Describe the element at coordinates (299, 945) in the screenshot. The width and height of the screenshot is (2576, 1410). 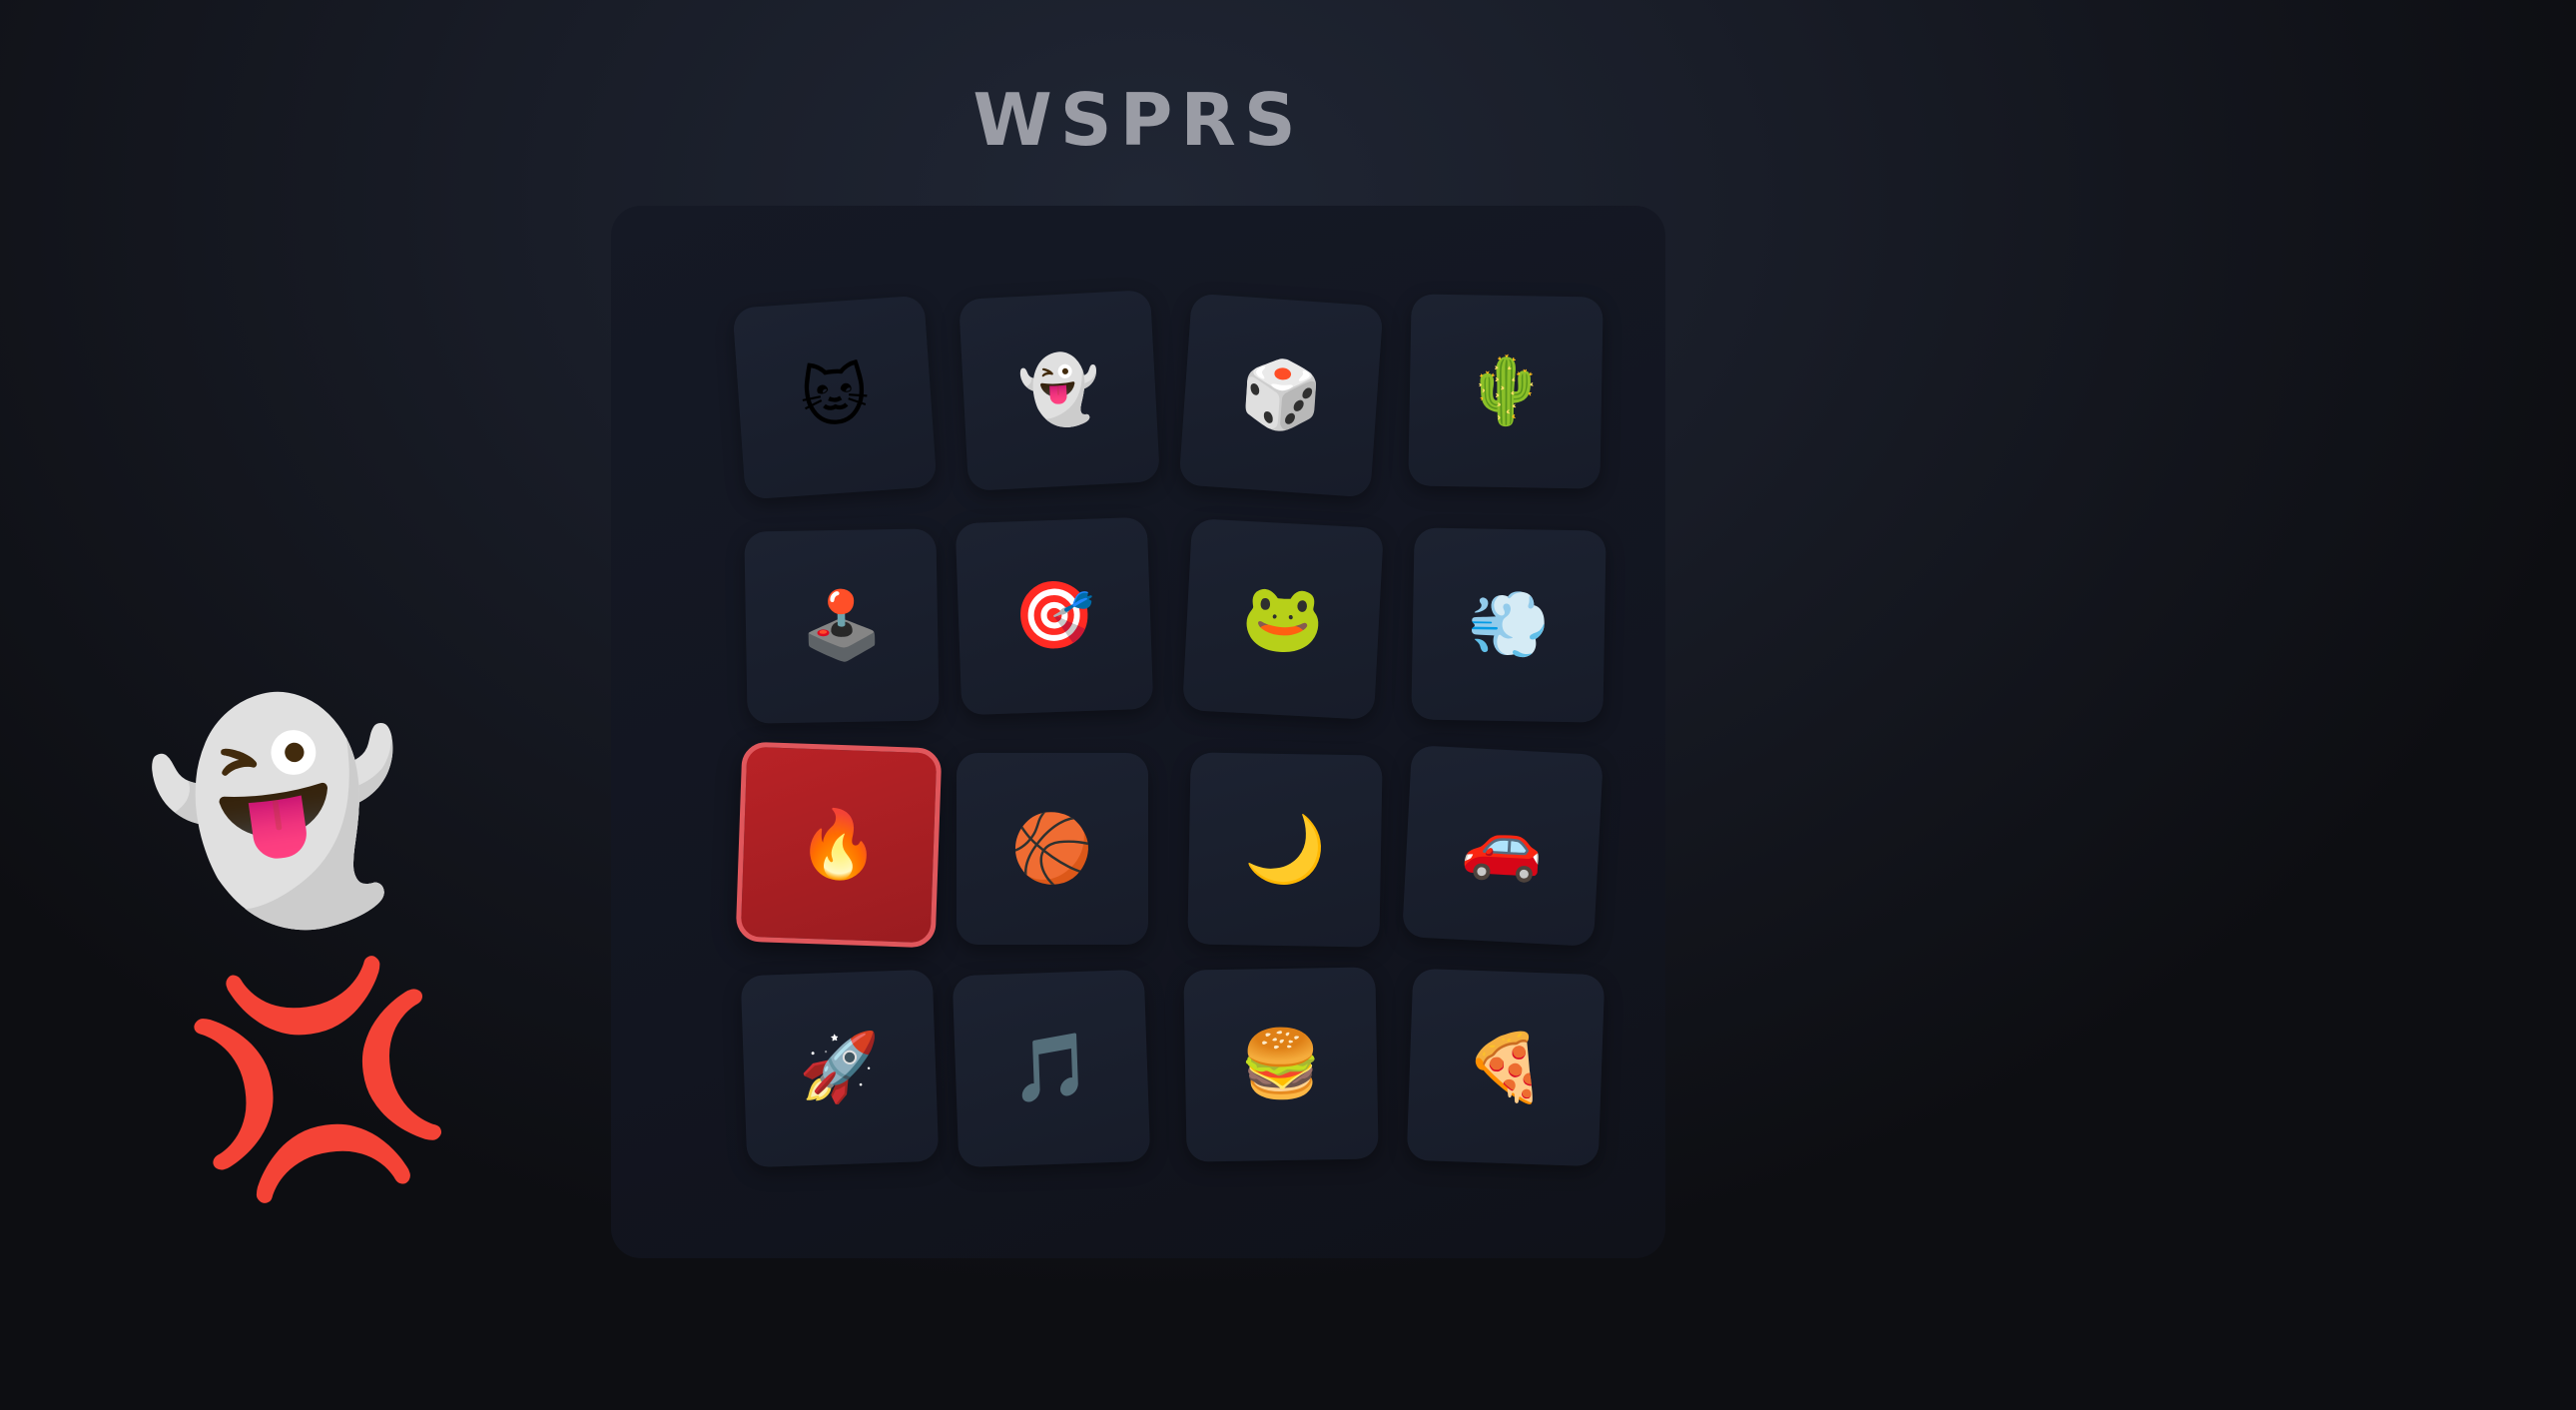
I see `angry-ghost-icon: 👻💢` at that location.